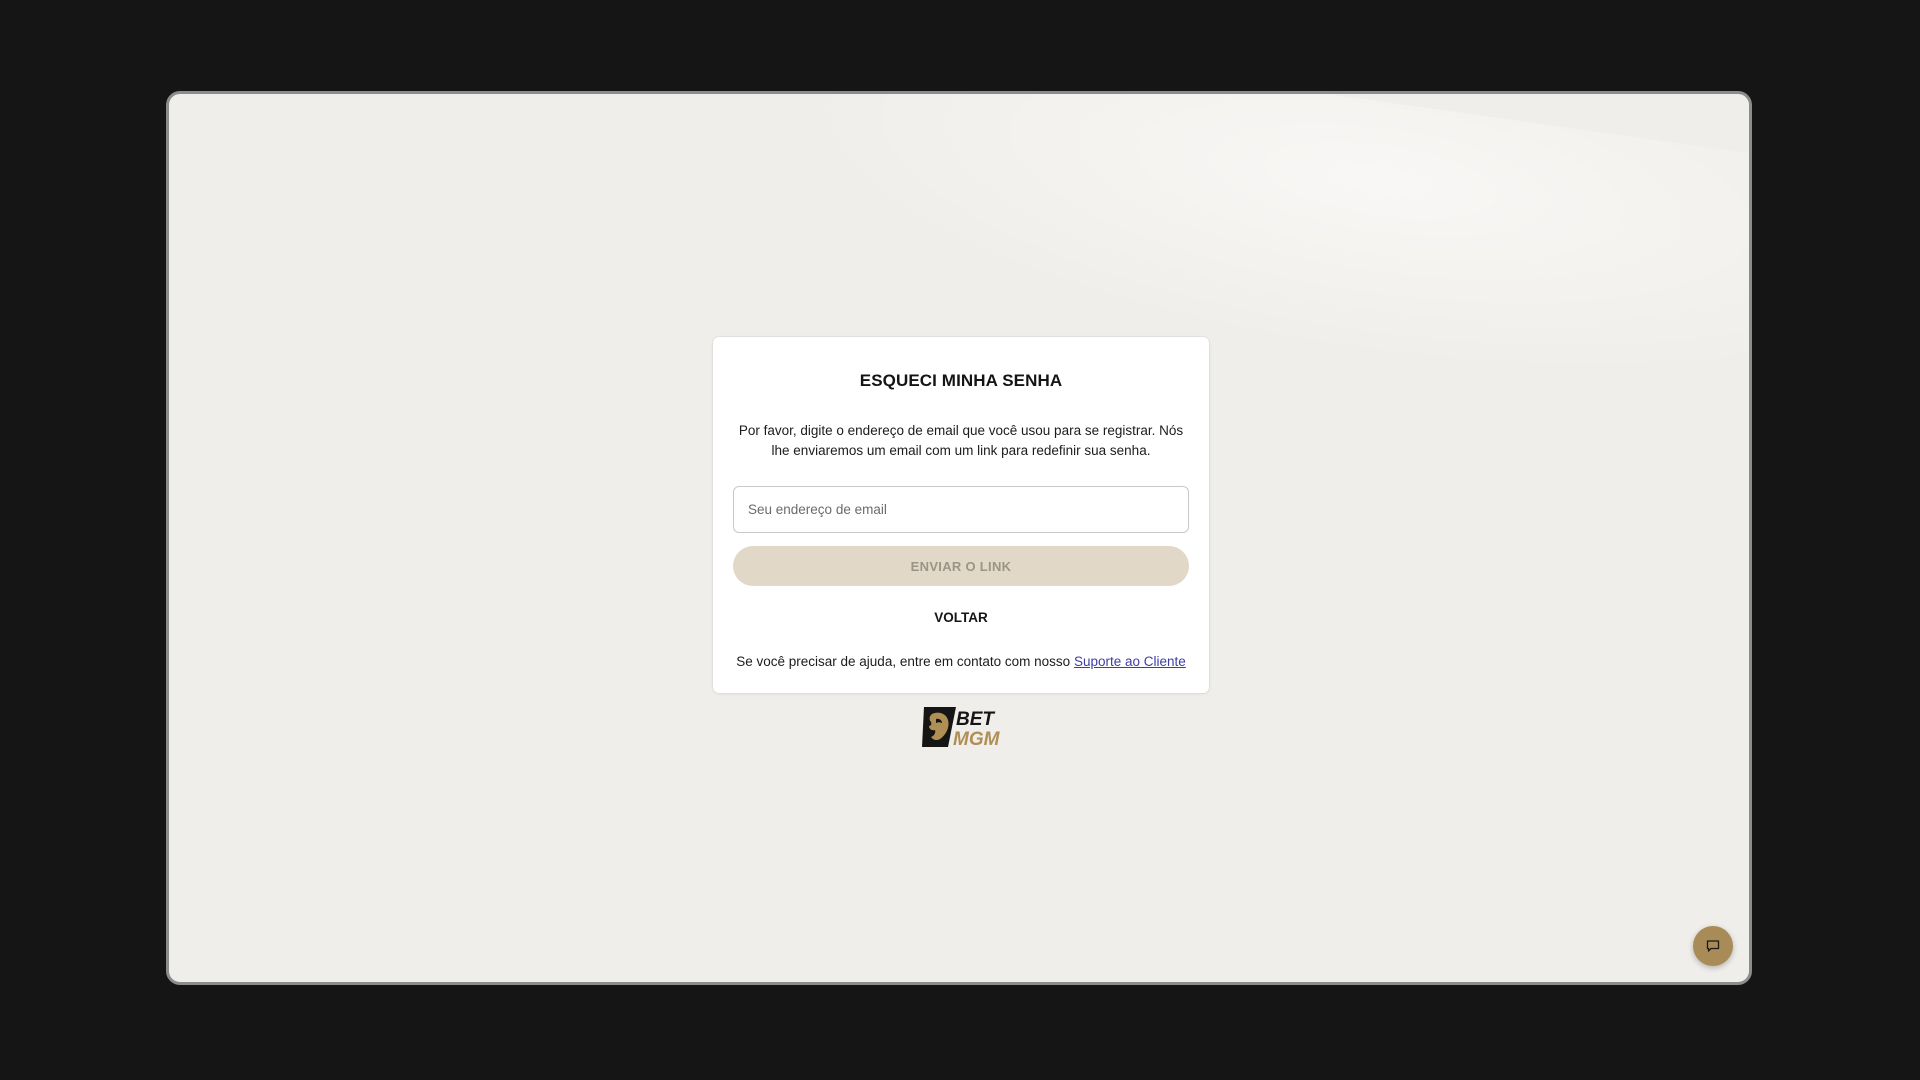 This screenshot has width=1920, height=1080. Describe the element at coordinates (1130, 661) in the screenshot. I see `customer-support-link: Suporte ao Cliente` at that location.